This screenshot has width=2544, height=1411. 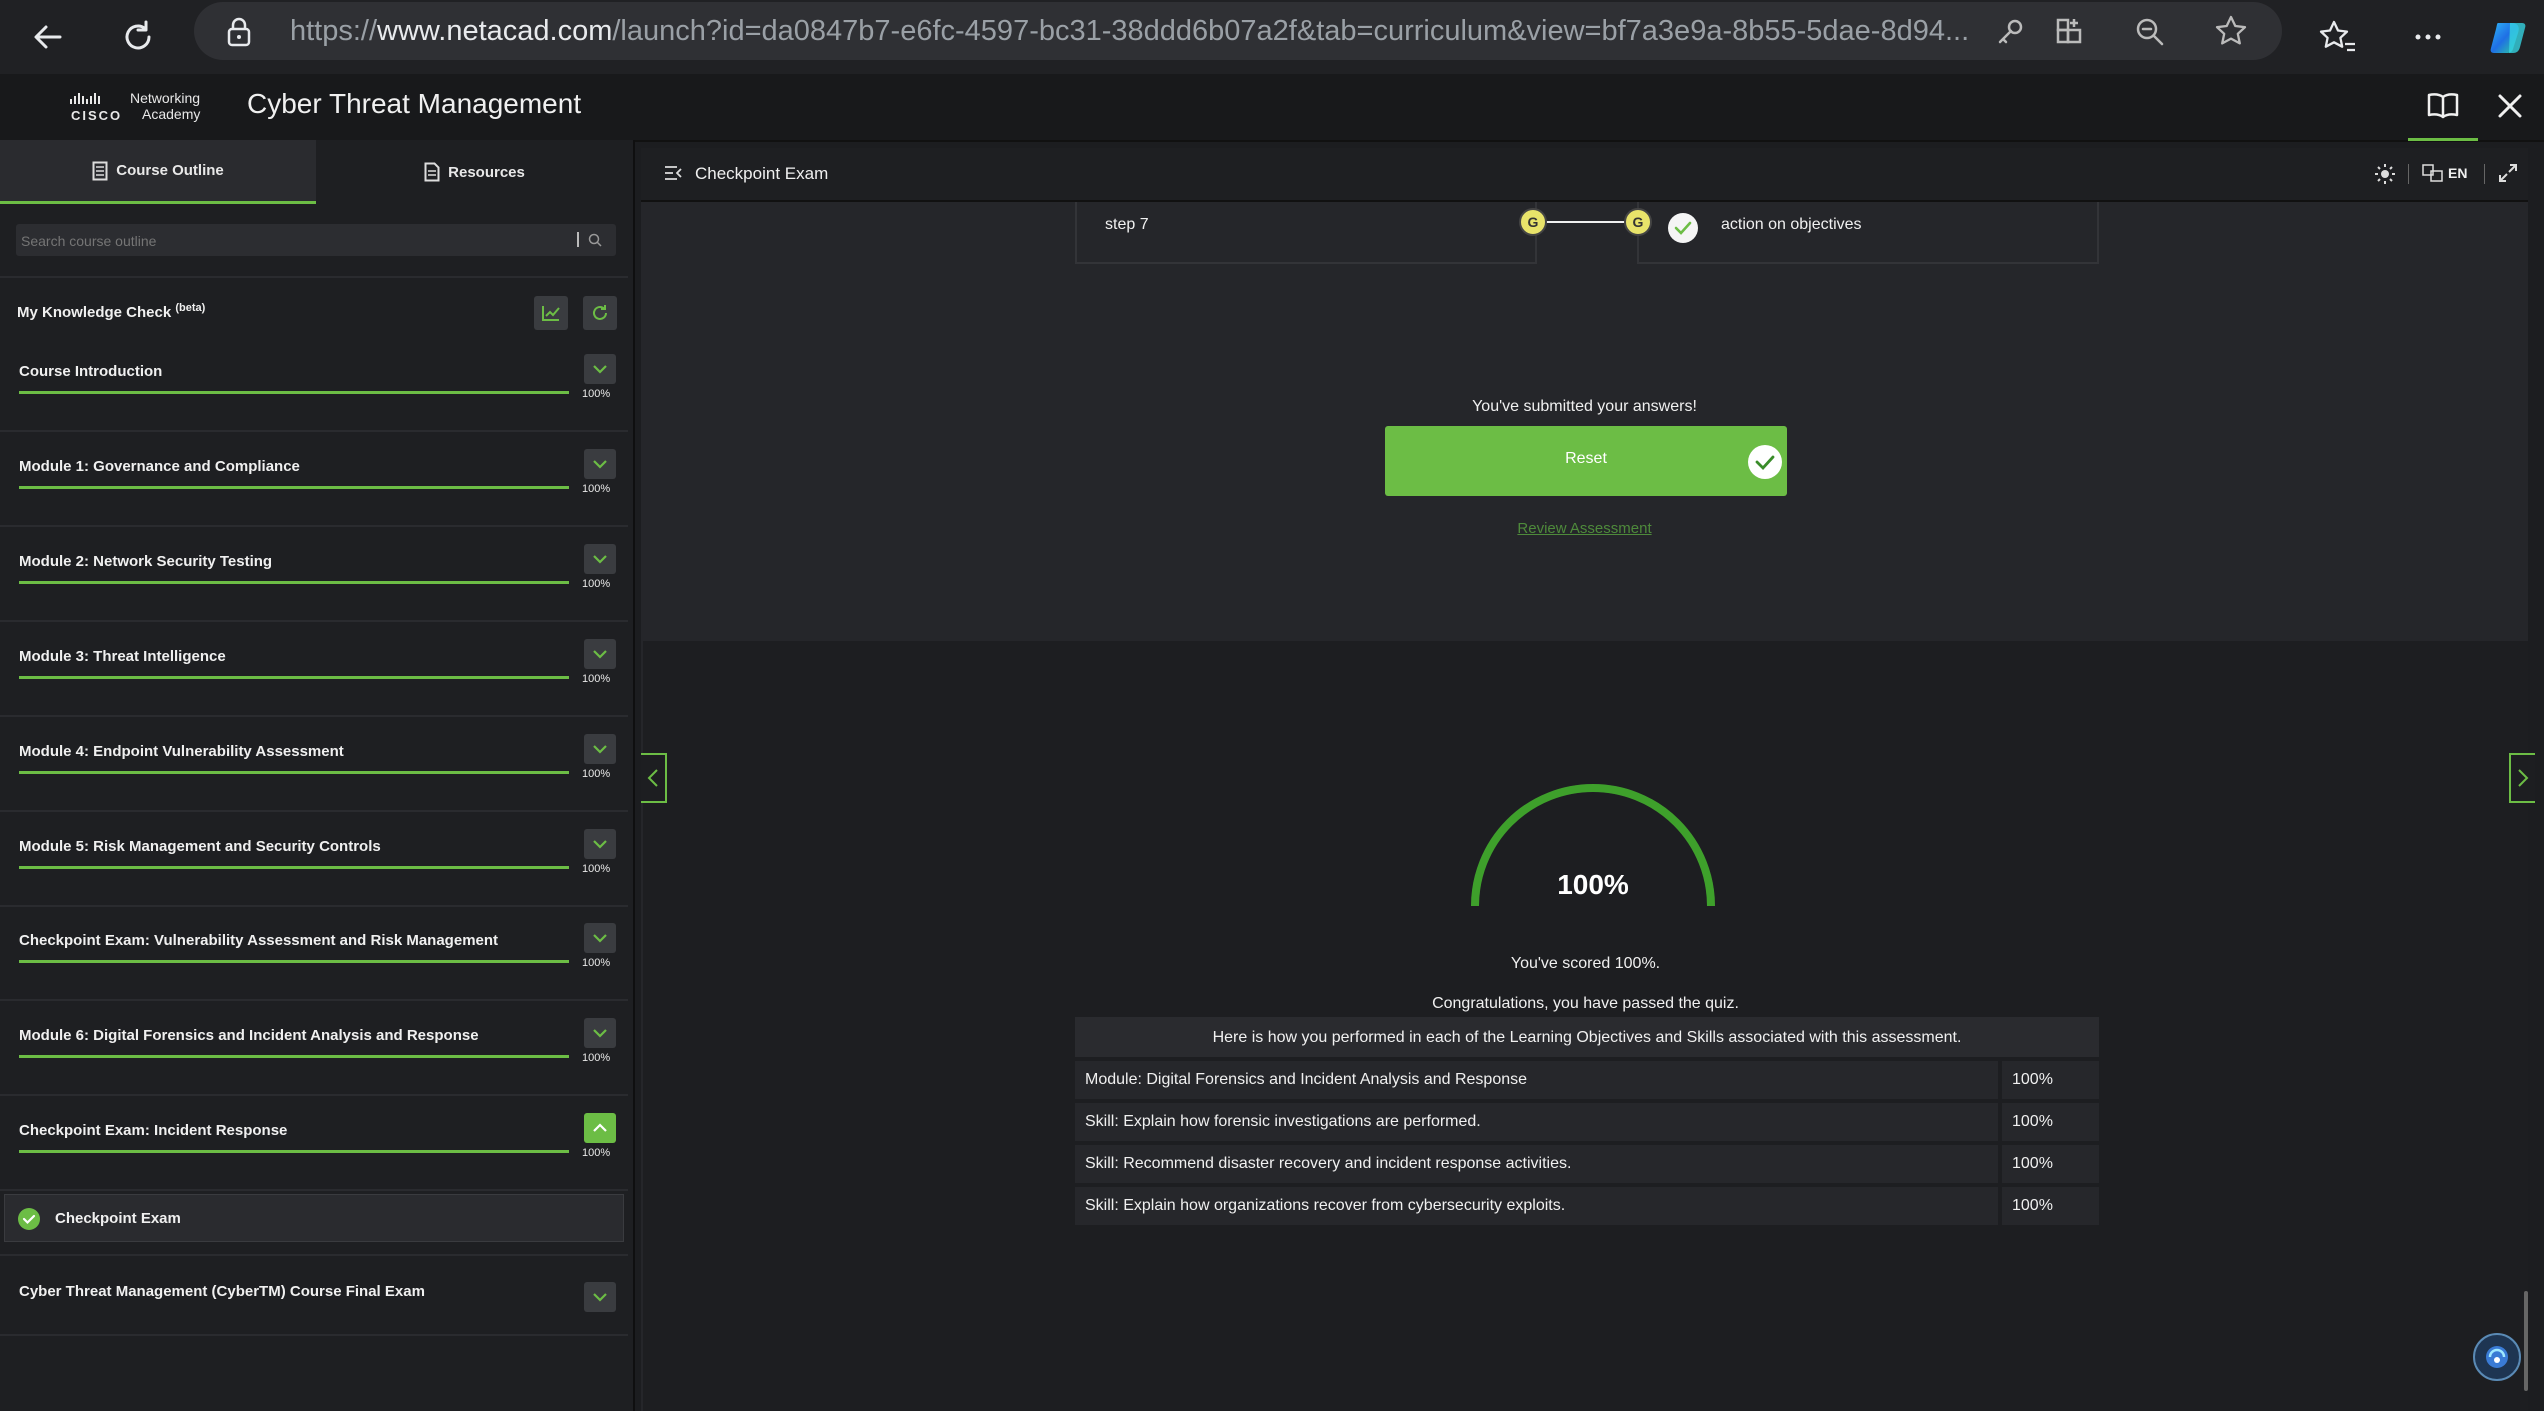 I want to click on previous-page-button, so click(x=654, y=778).